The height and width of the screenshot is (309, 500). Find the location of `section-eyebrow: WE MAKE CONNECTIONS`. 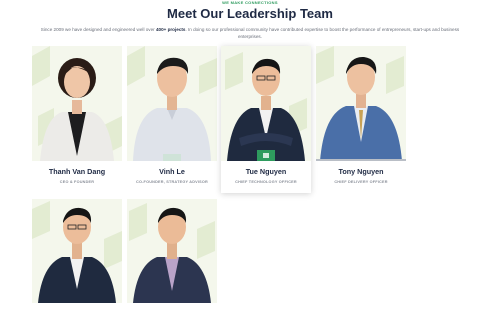

section-eyebrow: WE MAKE CONNECTIONS is located at coordinates (250, 2).